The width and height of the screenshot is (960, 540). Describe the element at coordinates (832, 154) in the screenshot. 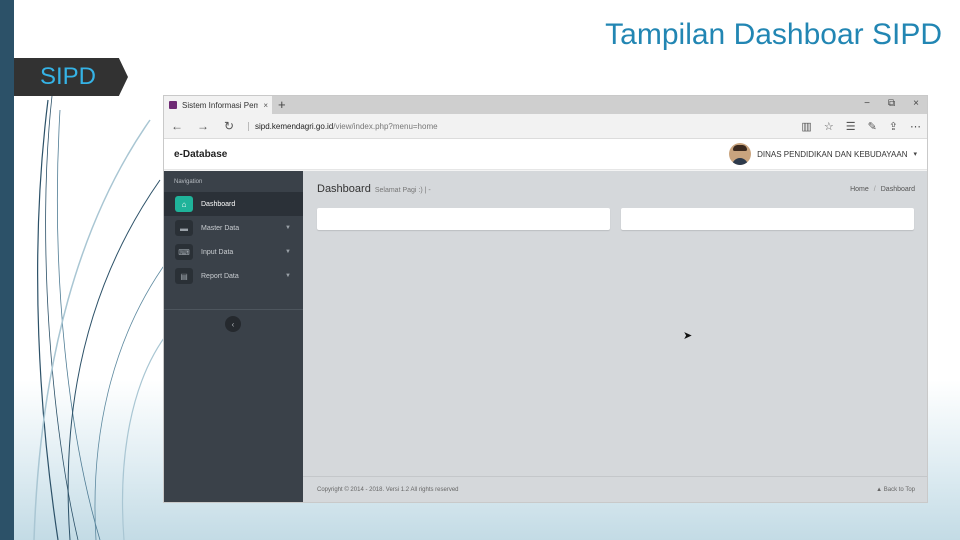

I see `user-name: DINAS PENDIDIKAN DAN KEBUDAYAAN` at that location.